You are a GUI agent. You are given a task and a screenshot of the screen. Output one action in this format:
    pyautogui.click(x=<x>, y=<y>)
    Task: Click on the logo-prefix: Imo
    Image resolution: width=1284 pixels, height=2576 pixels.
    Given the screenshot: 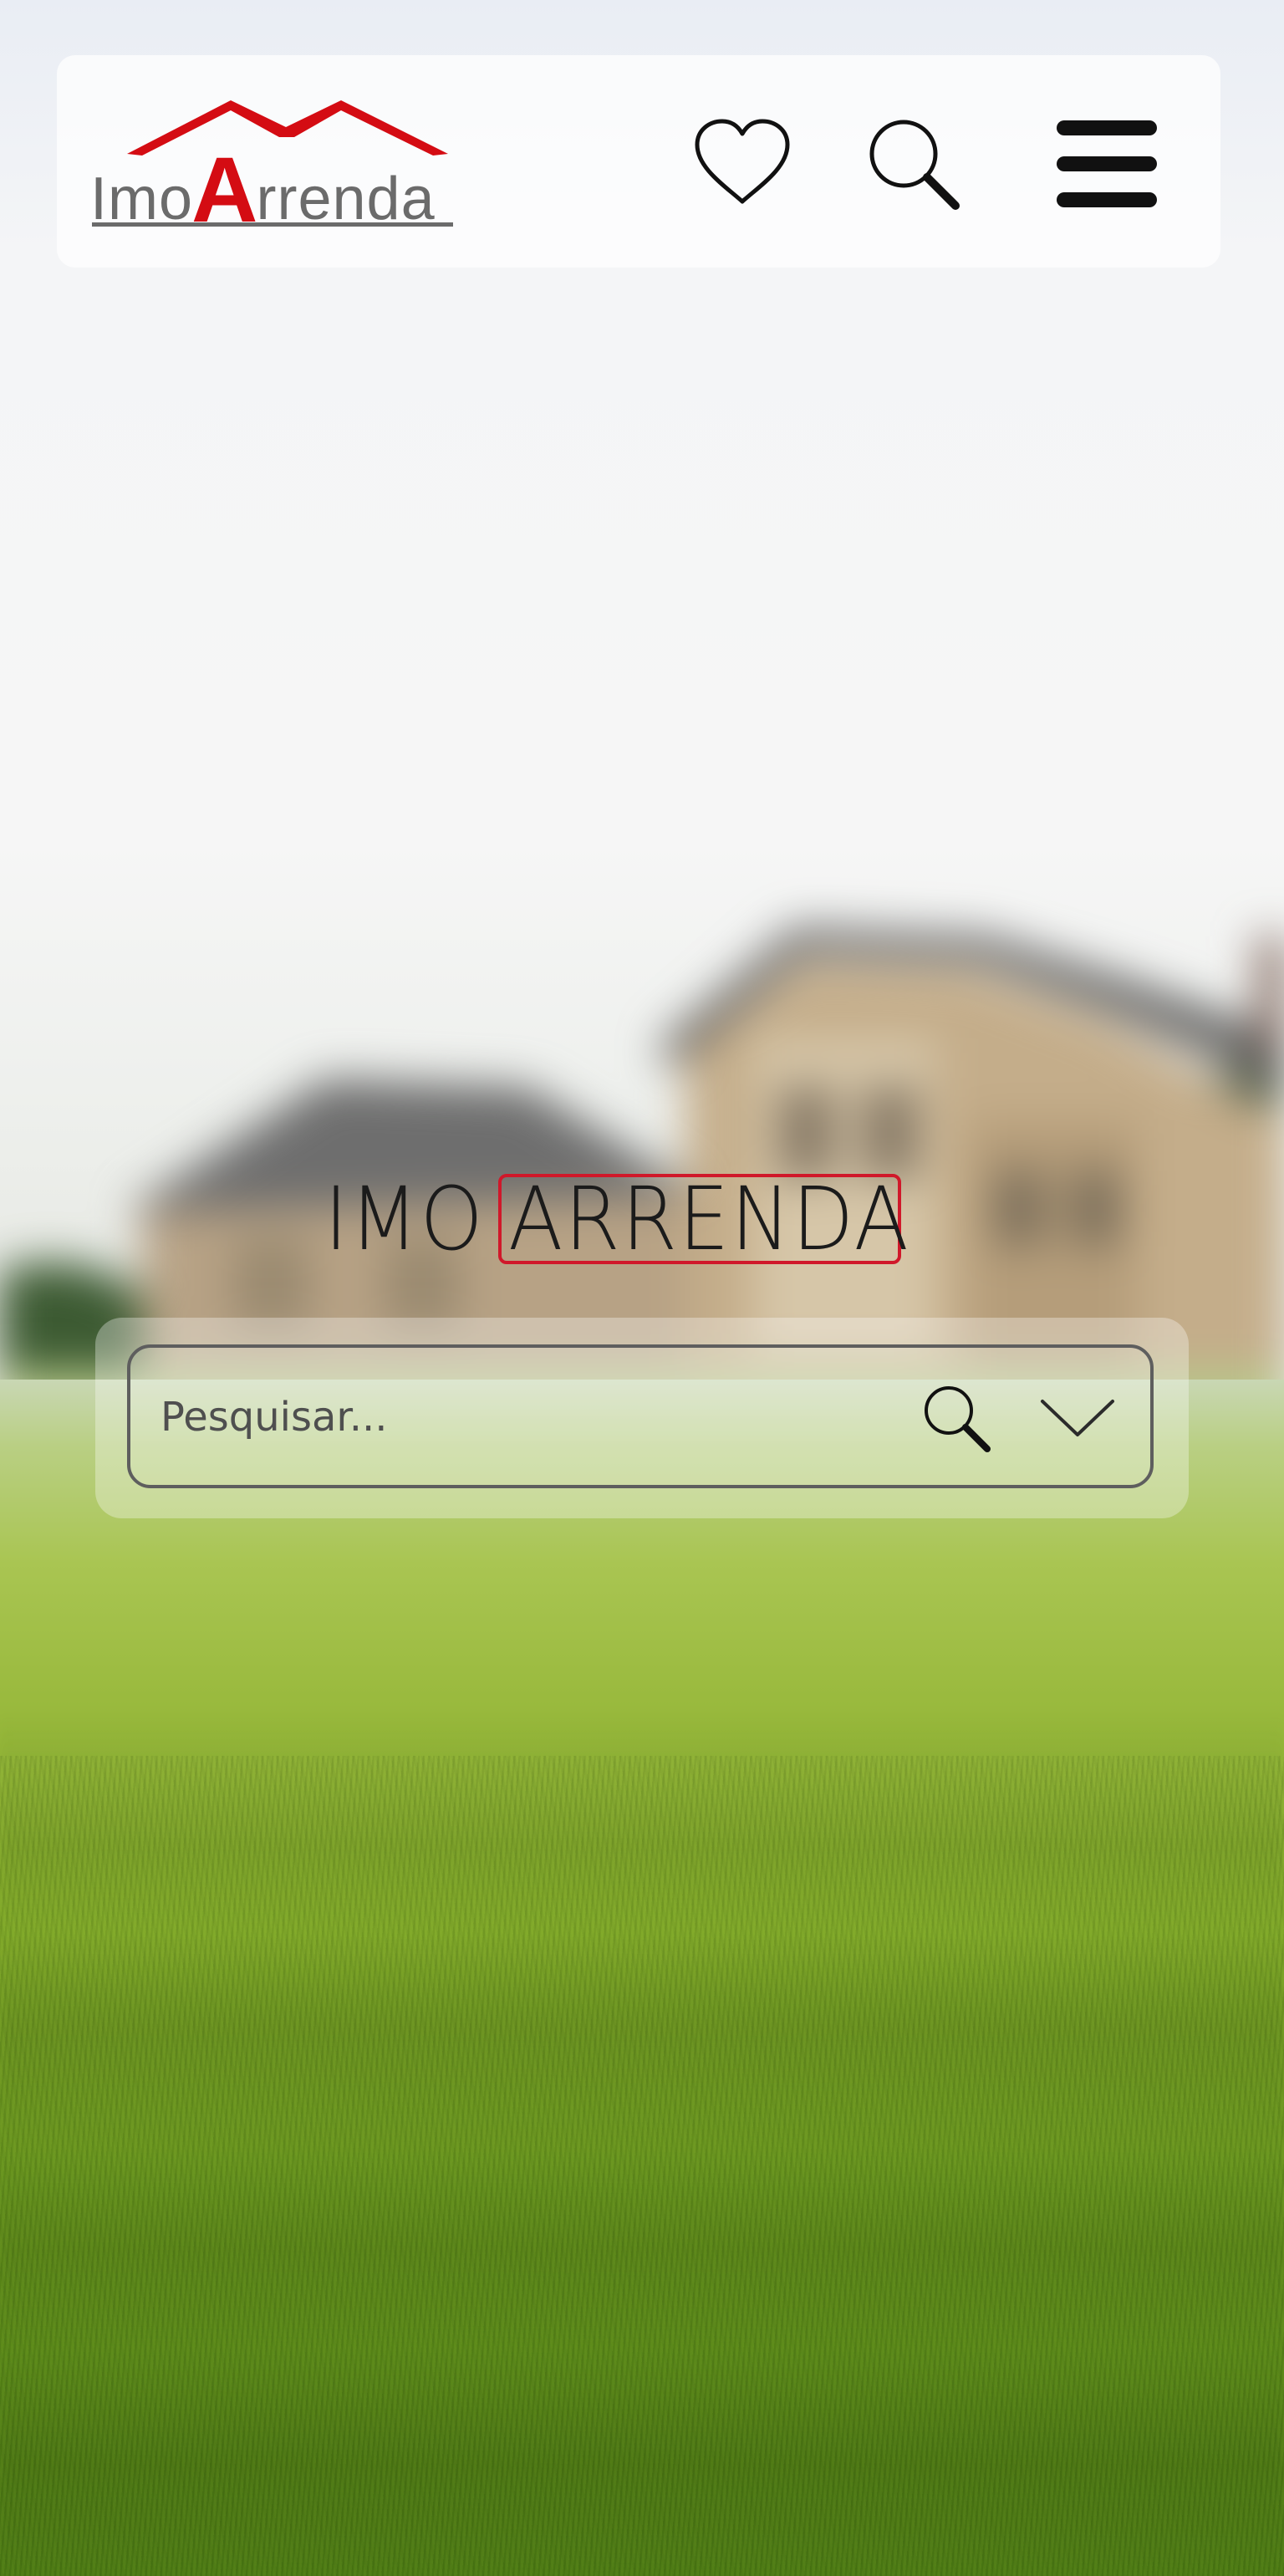 What is the action you would take?
    pyautogui.click(x=142, y=199)
    